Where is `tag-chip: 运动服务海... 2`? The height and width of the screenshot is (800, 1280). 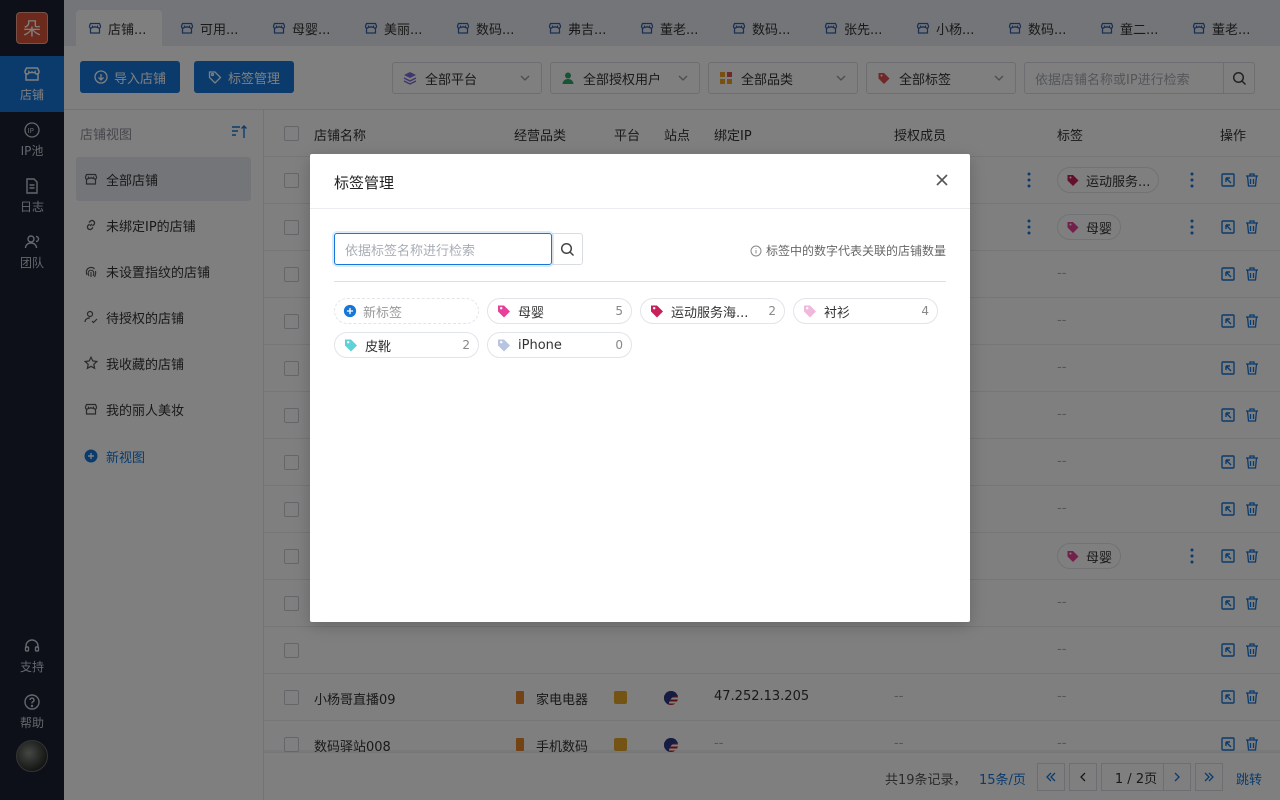
tag-chip: 运动服务海... 2 is located at coordinates (712, 311).